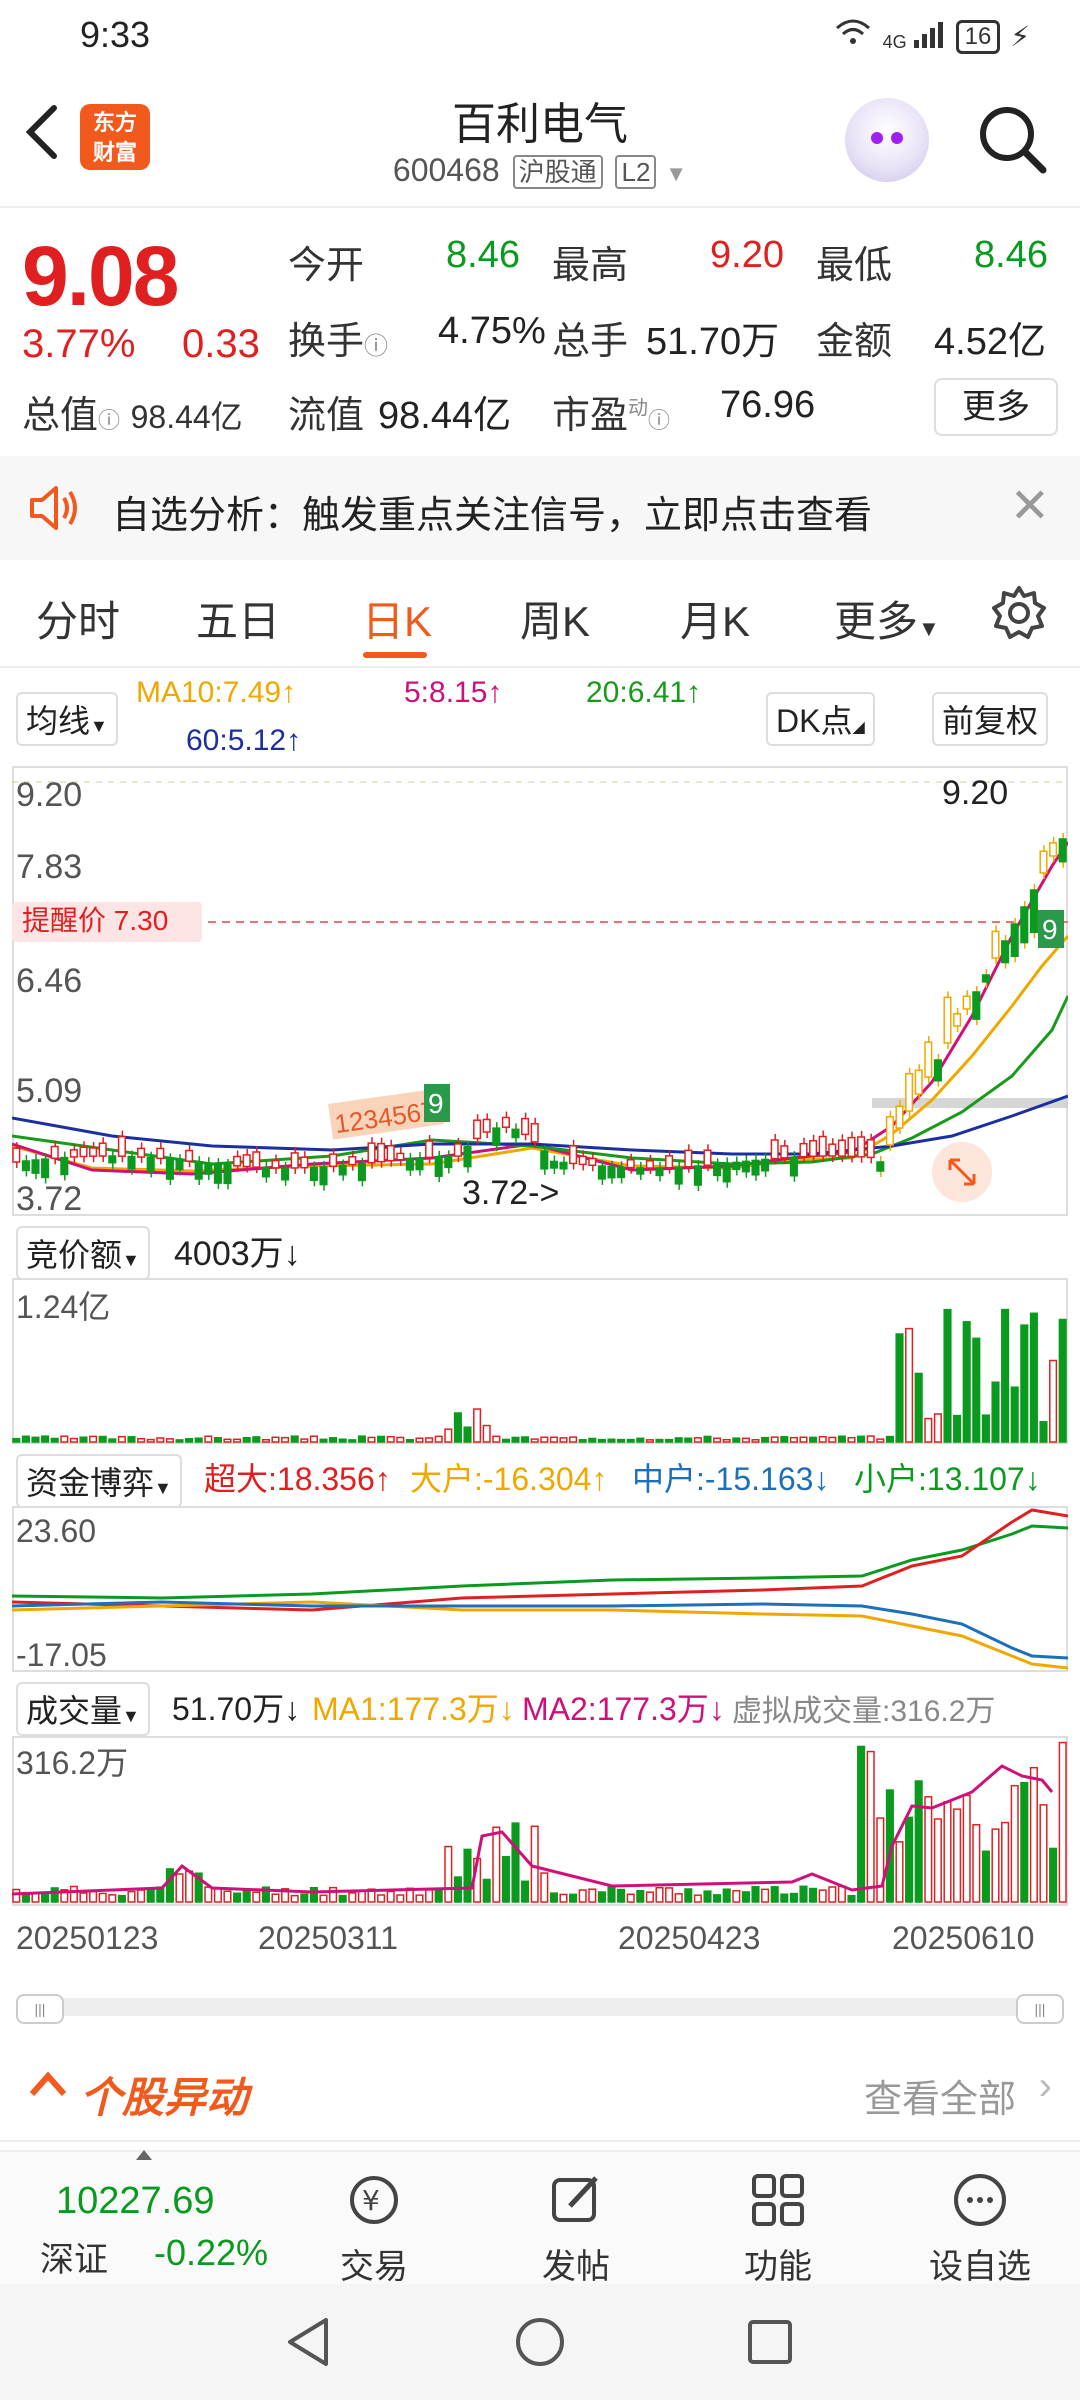 Image resolution: width=1080 pixels, height=2400 pixels. What do you see at coordinates (540, 1589) in the screenshot?
I see `fund-chart: 23.60 -17.05` at bounding box center [540, 1589].